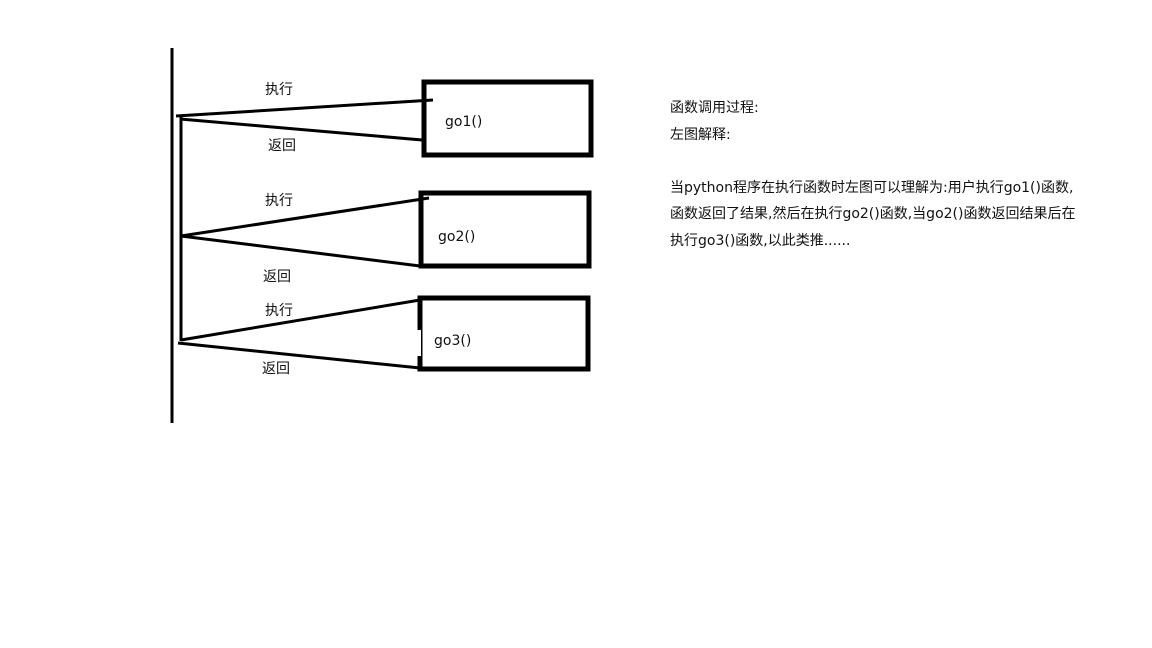 The image size is (1152, 648). What do you see at coordinates (277, 277) in the screenshot?
I see `return-label-go2: 返回` at bounding box center [277, 277].